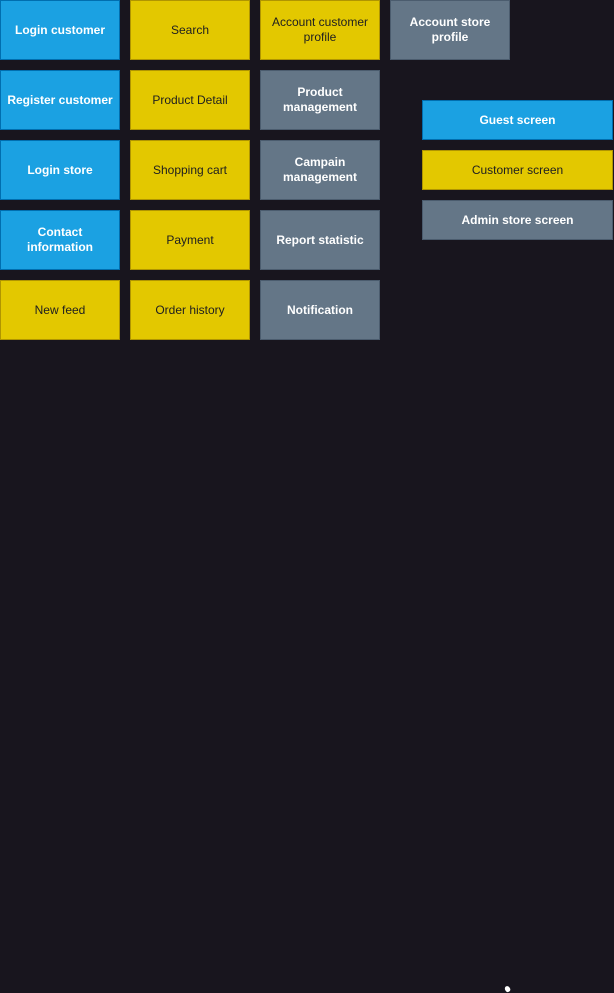 The height and width of the screenshot is (993, 614). Describe the element at coordinates (60, 30) in the screenshot. I see `screen-login-customer: Login customer` at that location.